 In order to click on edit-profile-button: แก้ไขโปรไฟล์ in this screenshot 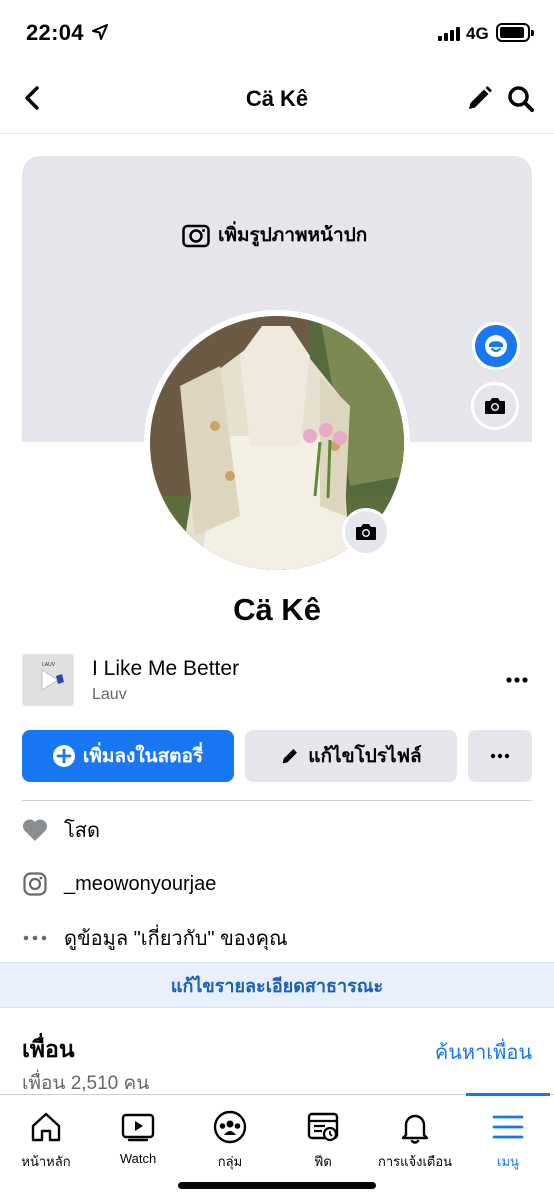, I will do `click(351, 756)`.